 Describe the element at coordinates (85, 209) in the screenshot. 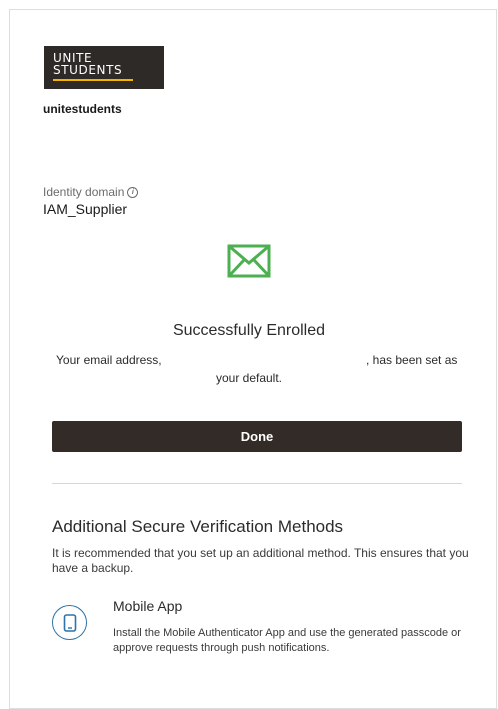

I see `identity-domain-value: IAM_Supplier` at that location.